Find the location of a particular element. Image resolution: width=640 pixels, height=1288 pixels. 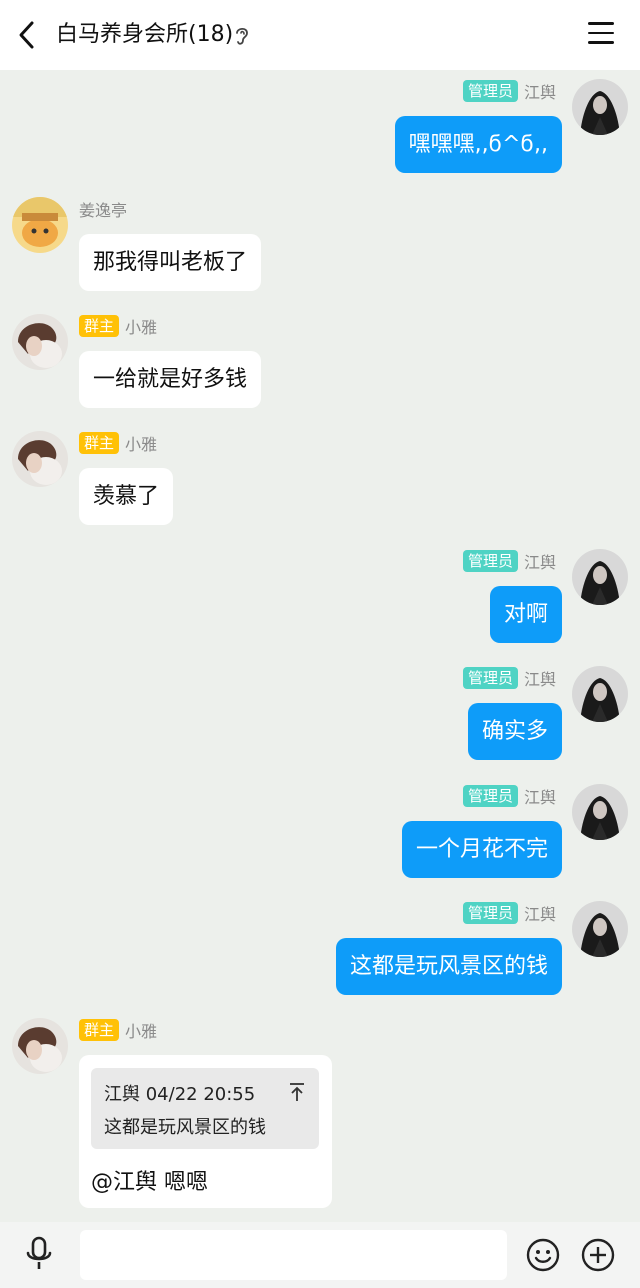

message-bubble: 一个月花不完 is located at coordinates (481, 849).